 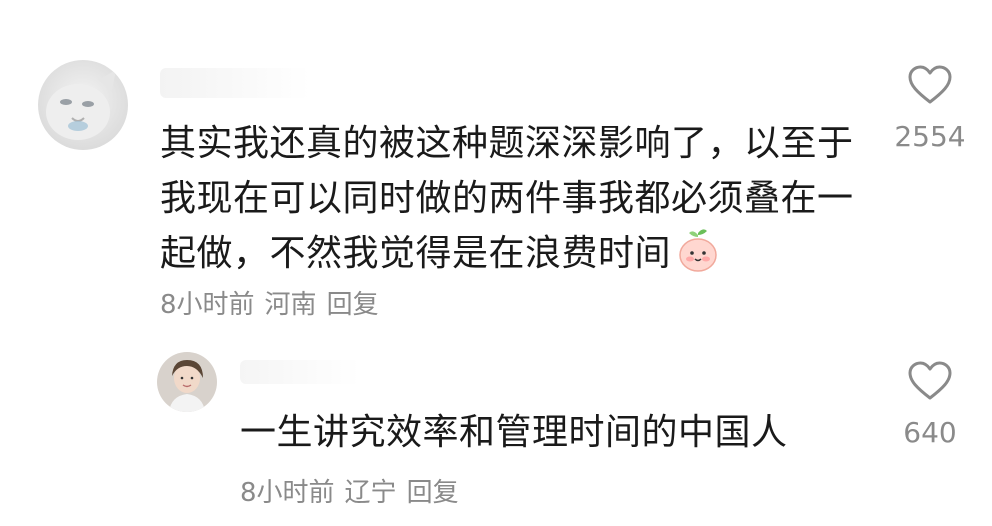 I want to click on comment-time: 8小时前, so click(x=207, y=305).